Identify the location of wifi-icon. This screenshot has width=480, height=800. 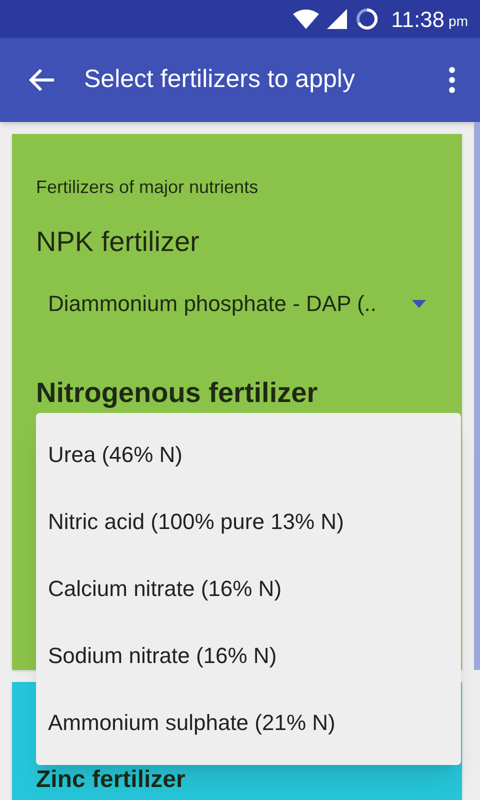
(306, 19).